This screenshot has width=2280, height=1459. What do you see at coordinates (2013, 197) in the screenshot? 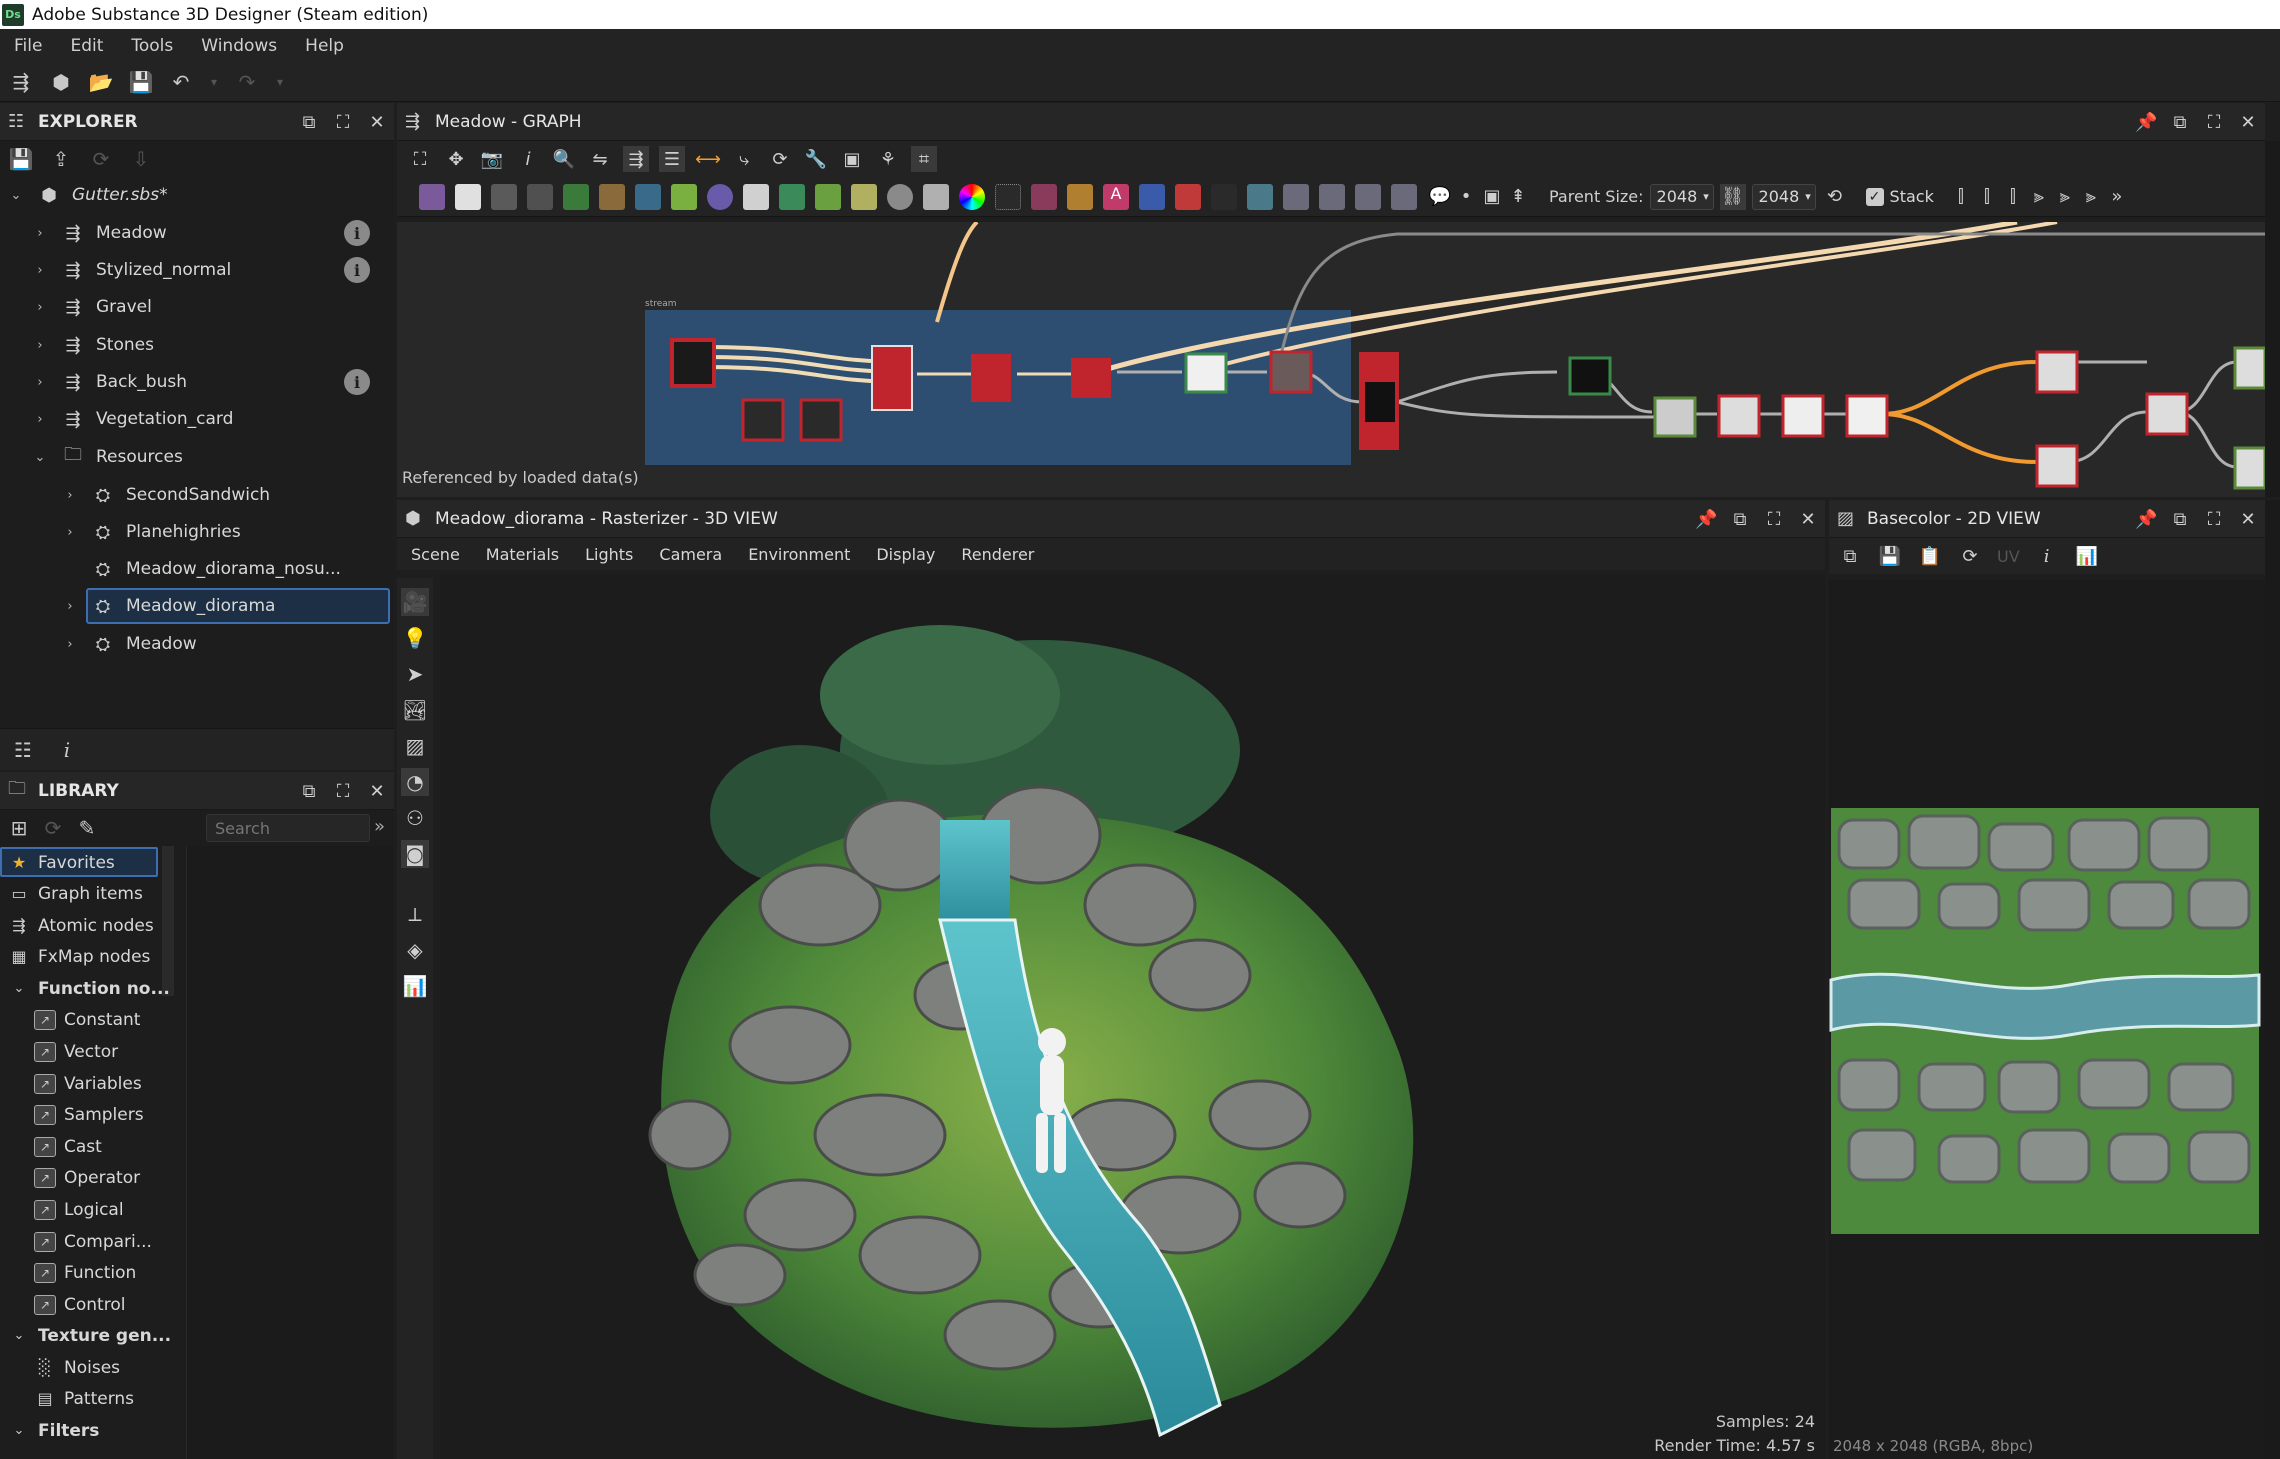
I see `align-right-icon: ⫿` at bounding box center [2013, 197].